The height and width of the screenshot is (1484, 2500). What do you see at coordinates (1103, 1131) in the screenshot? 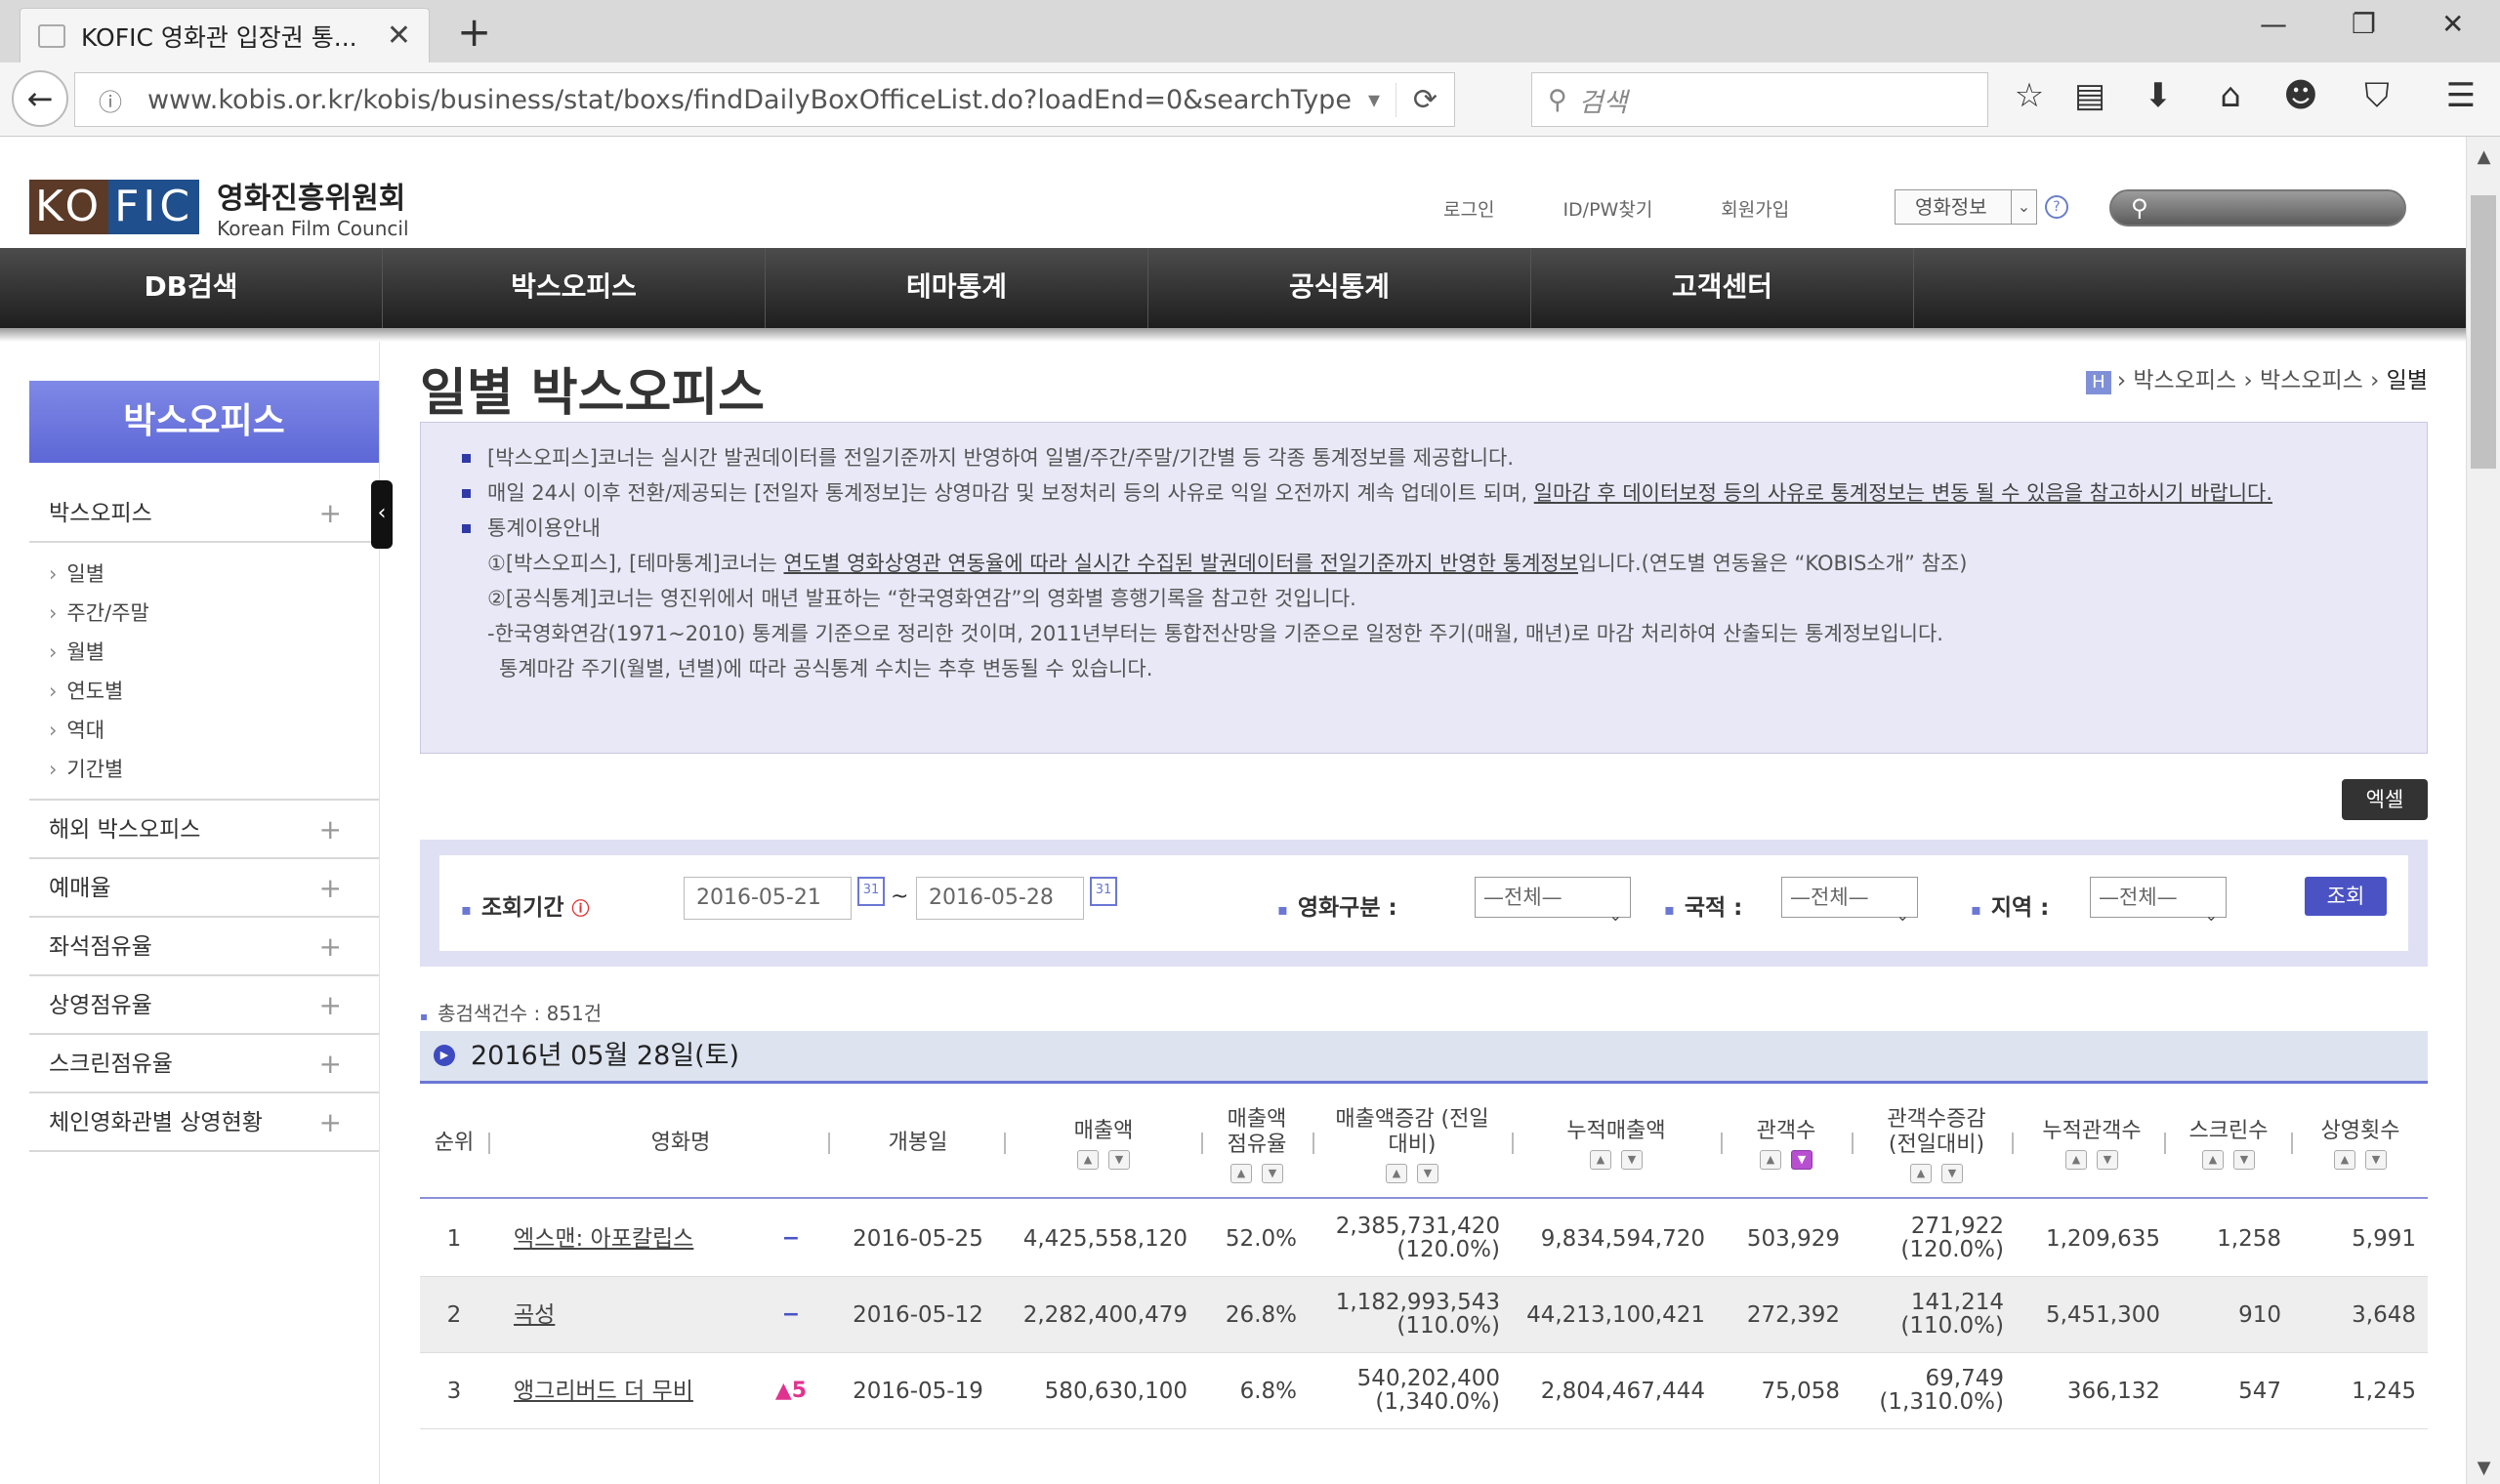
I see `th-label: 매출액` at bounding box center [1103, 1131].